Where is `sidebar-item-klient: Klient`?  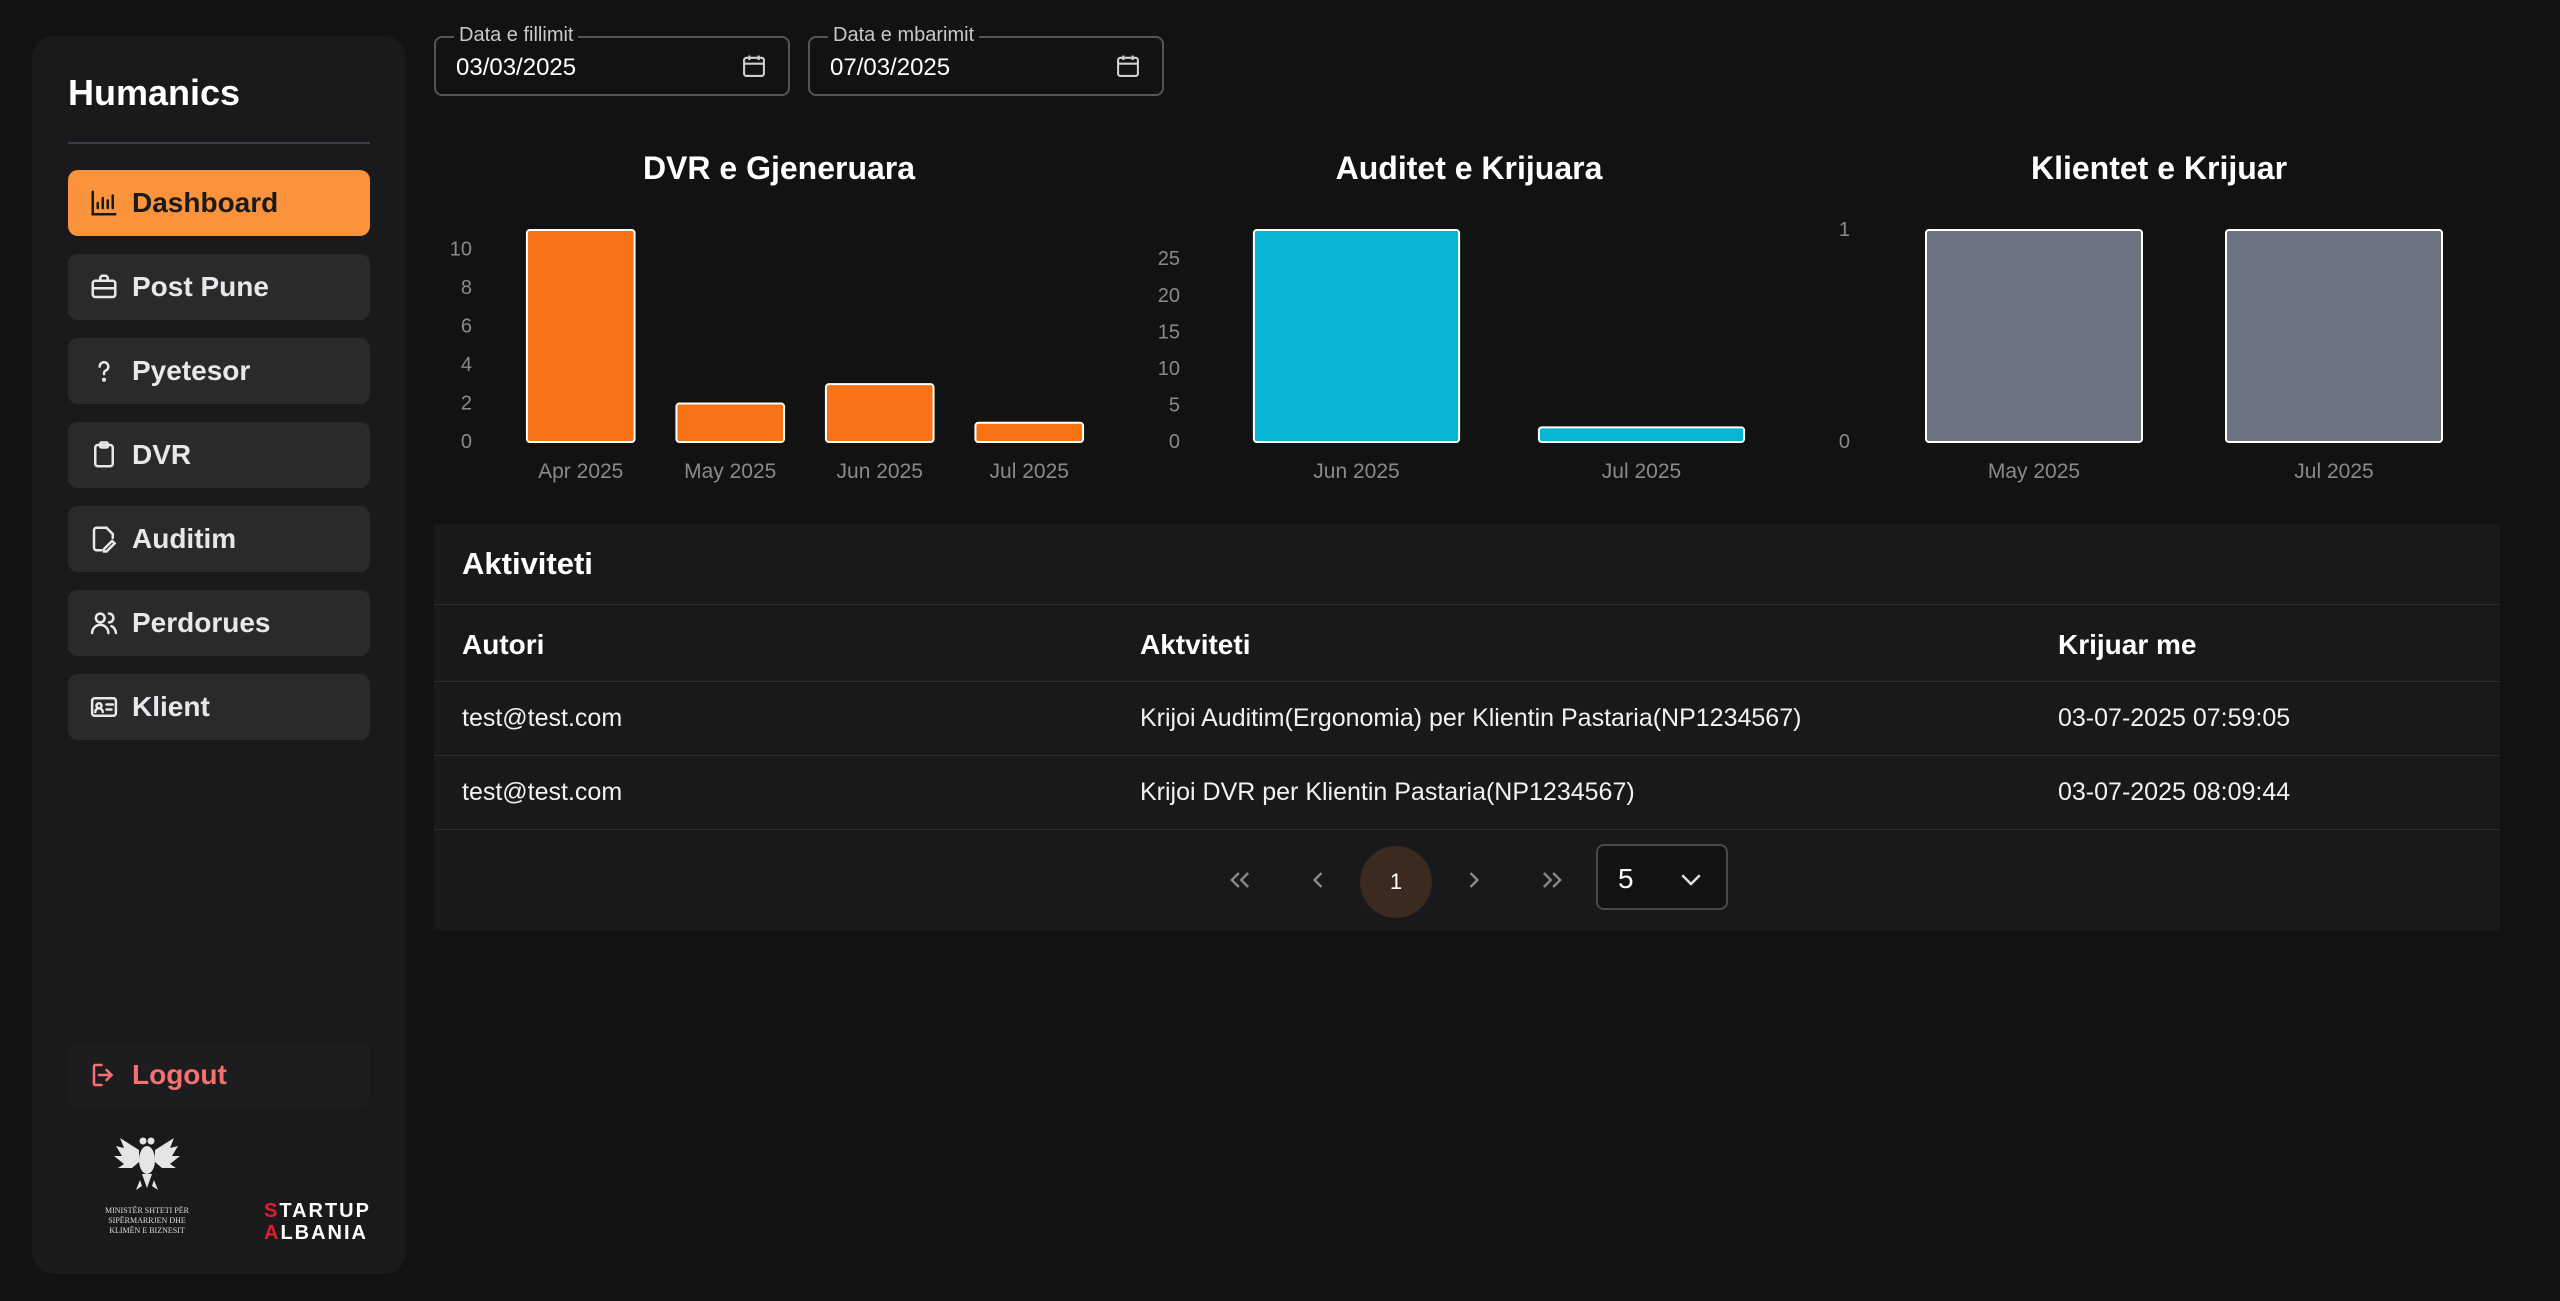 sidebar-item-klient: Klient is located at coordinates (219, 707).